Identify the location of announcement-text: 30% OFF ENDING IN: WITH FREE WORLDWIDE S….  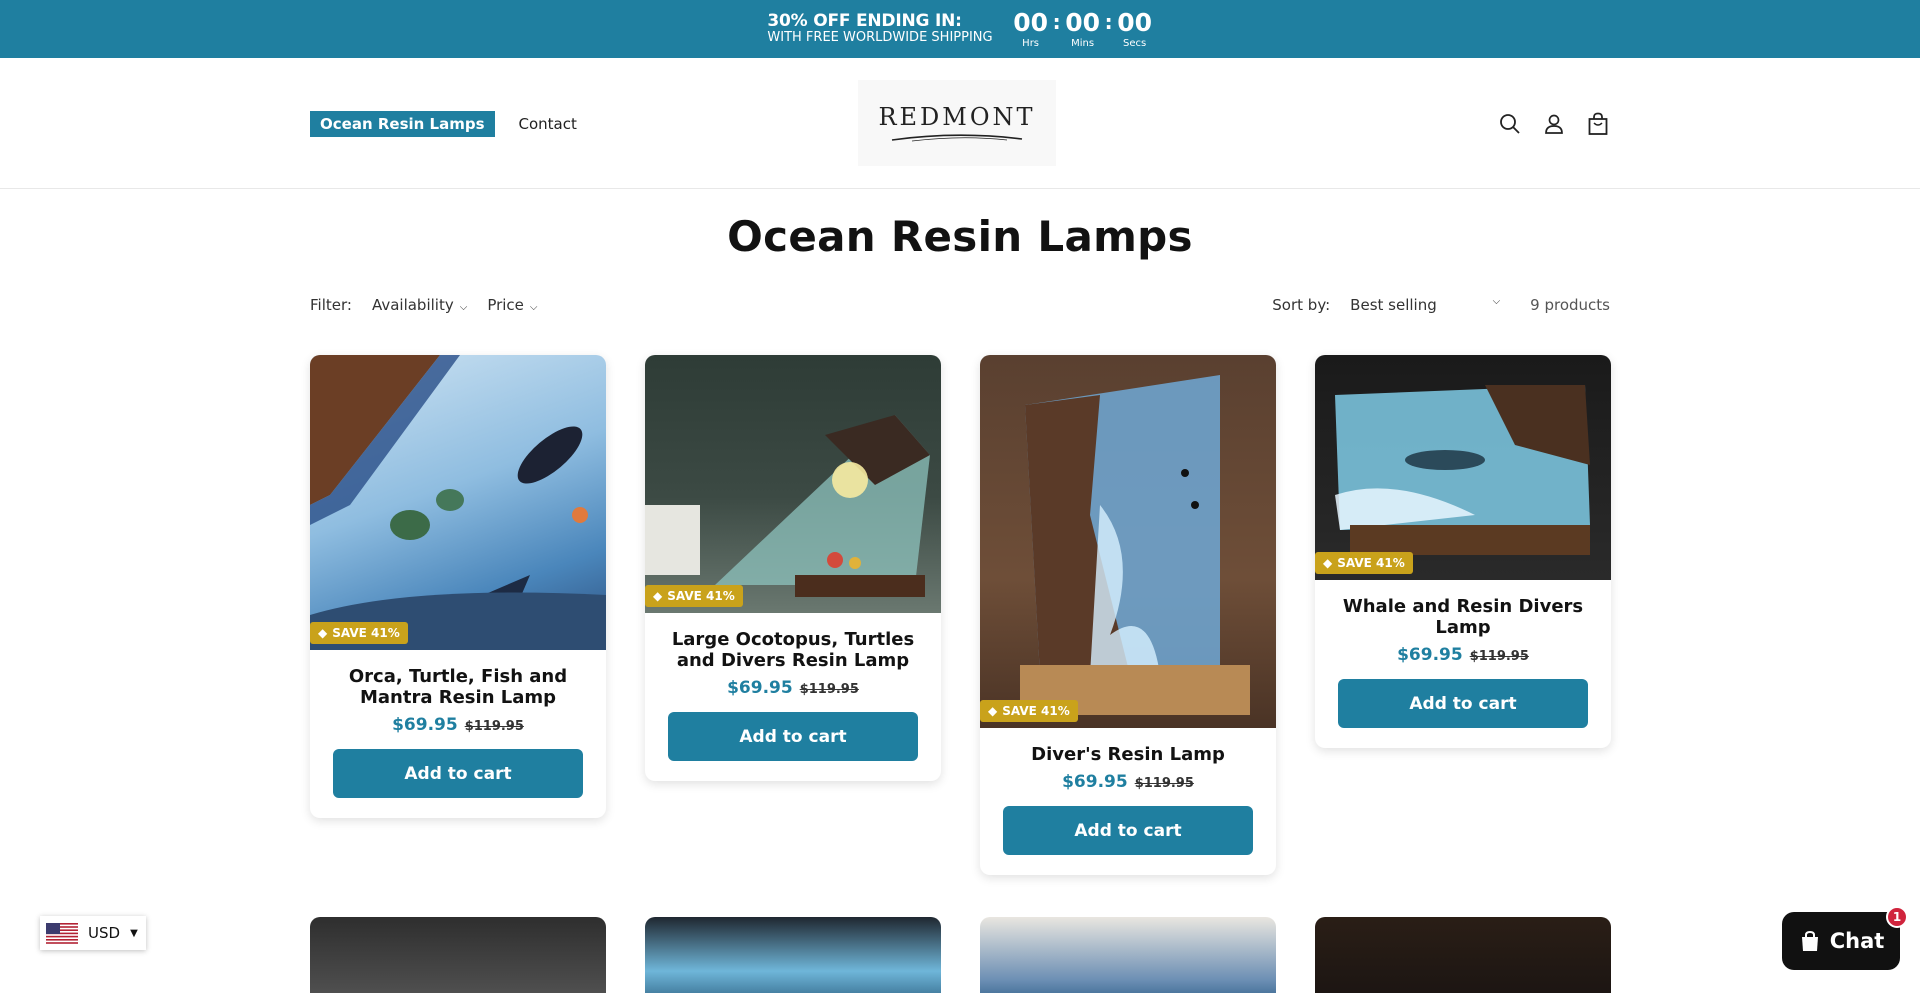
(880, 28).